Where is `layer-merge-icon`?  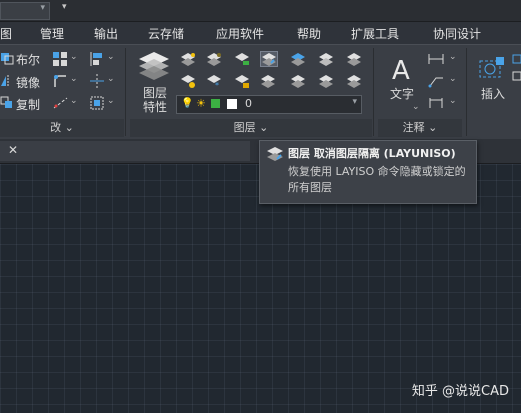 layer-merge-icon is located at coordinates (326, 59).